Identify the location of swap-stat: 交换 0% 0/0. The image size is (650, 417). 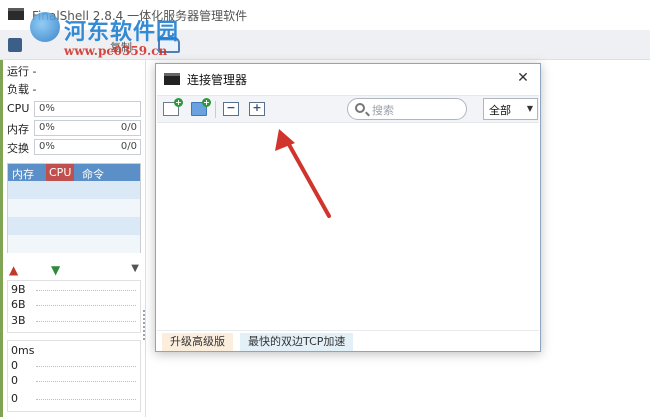
(74, 147).